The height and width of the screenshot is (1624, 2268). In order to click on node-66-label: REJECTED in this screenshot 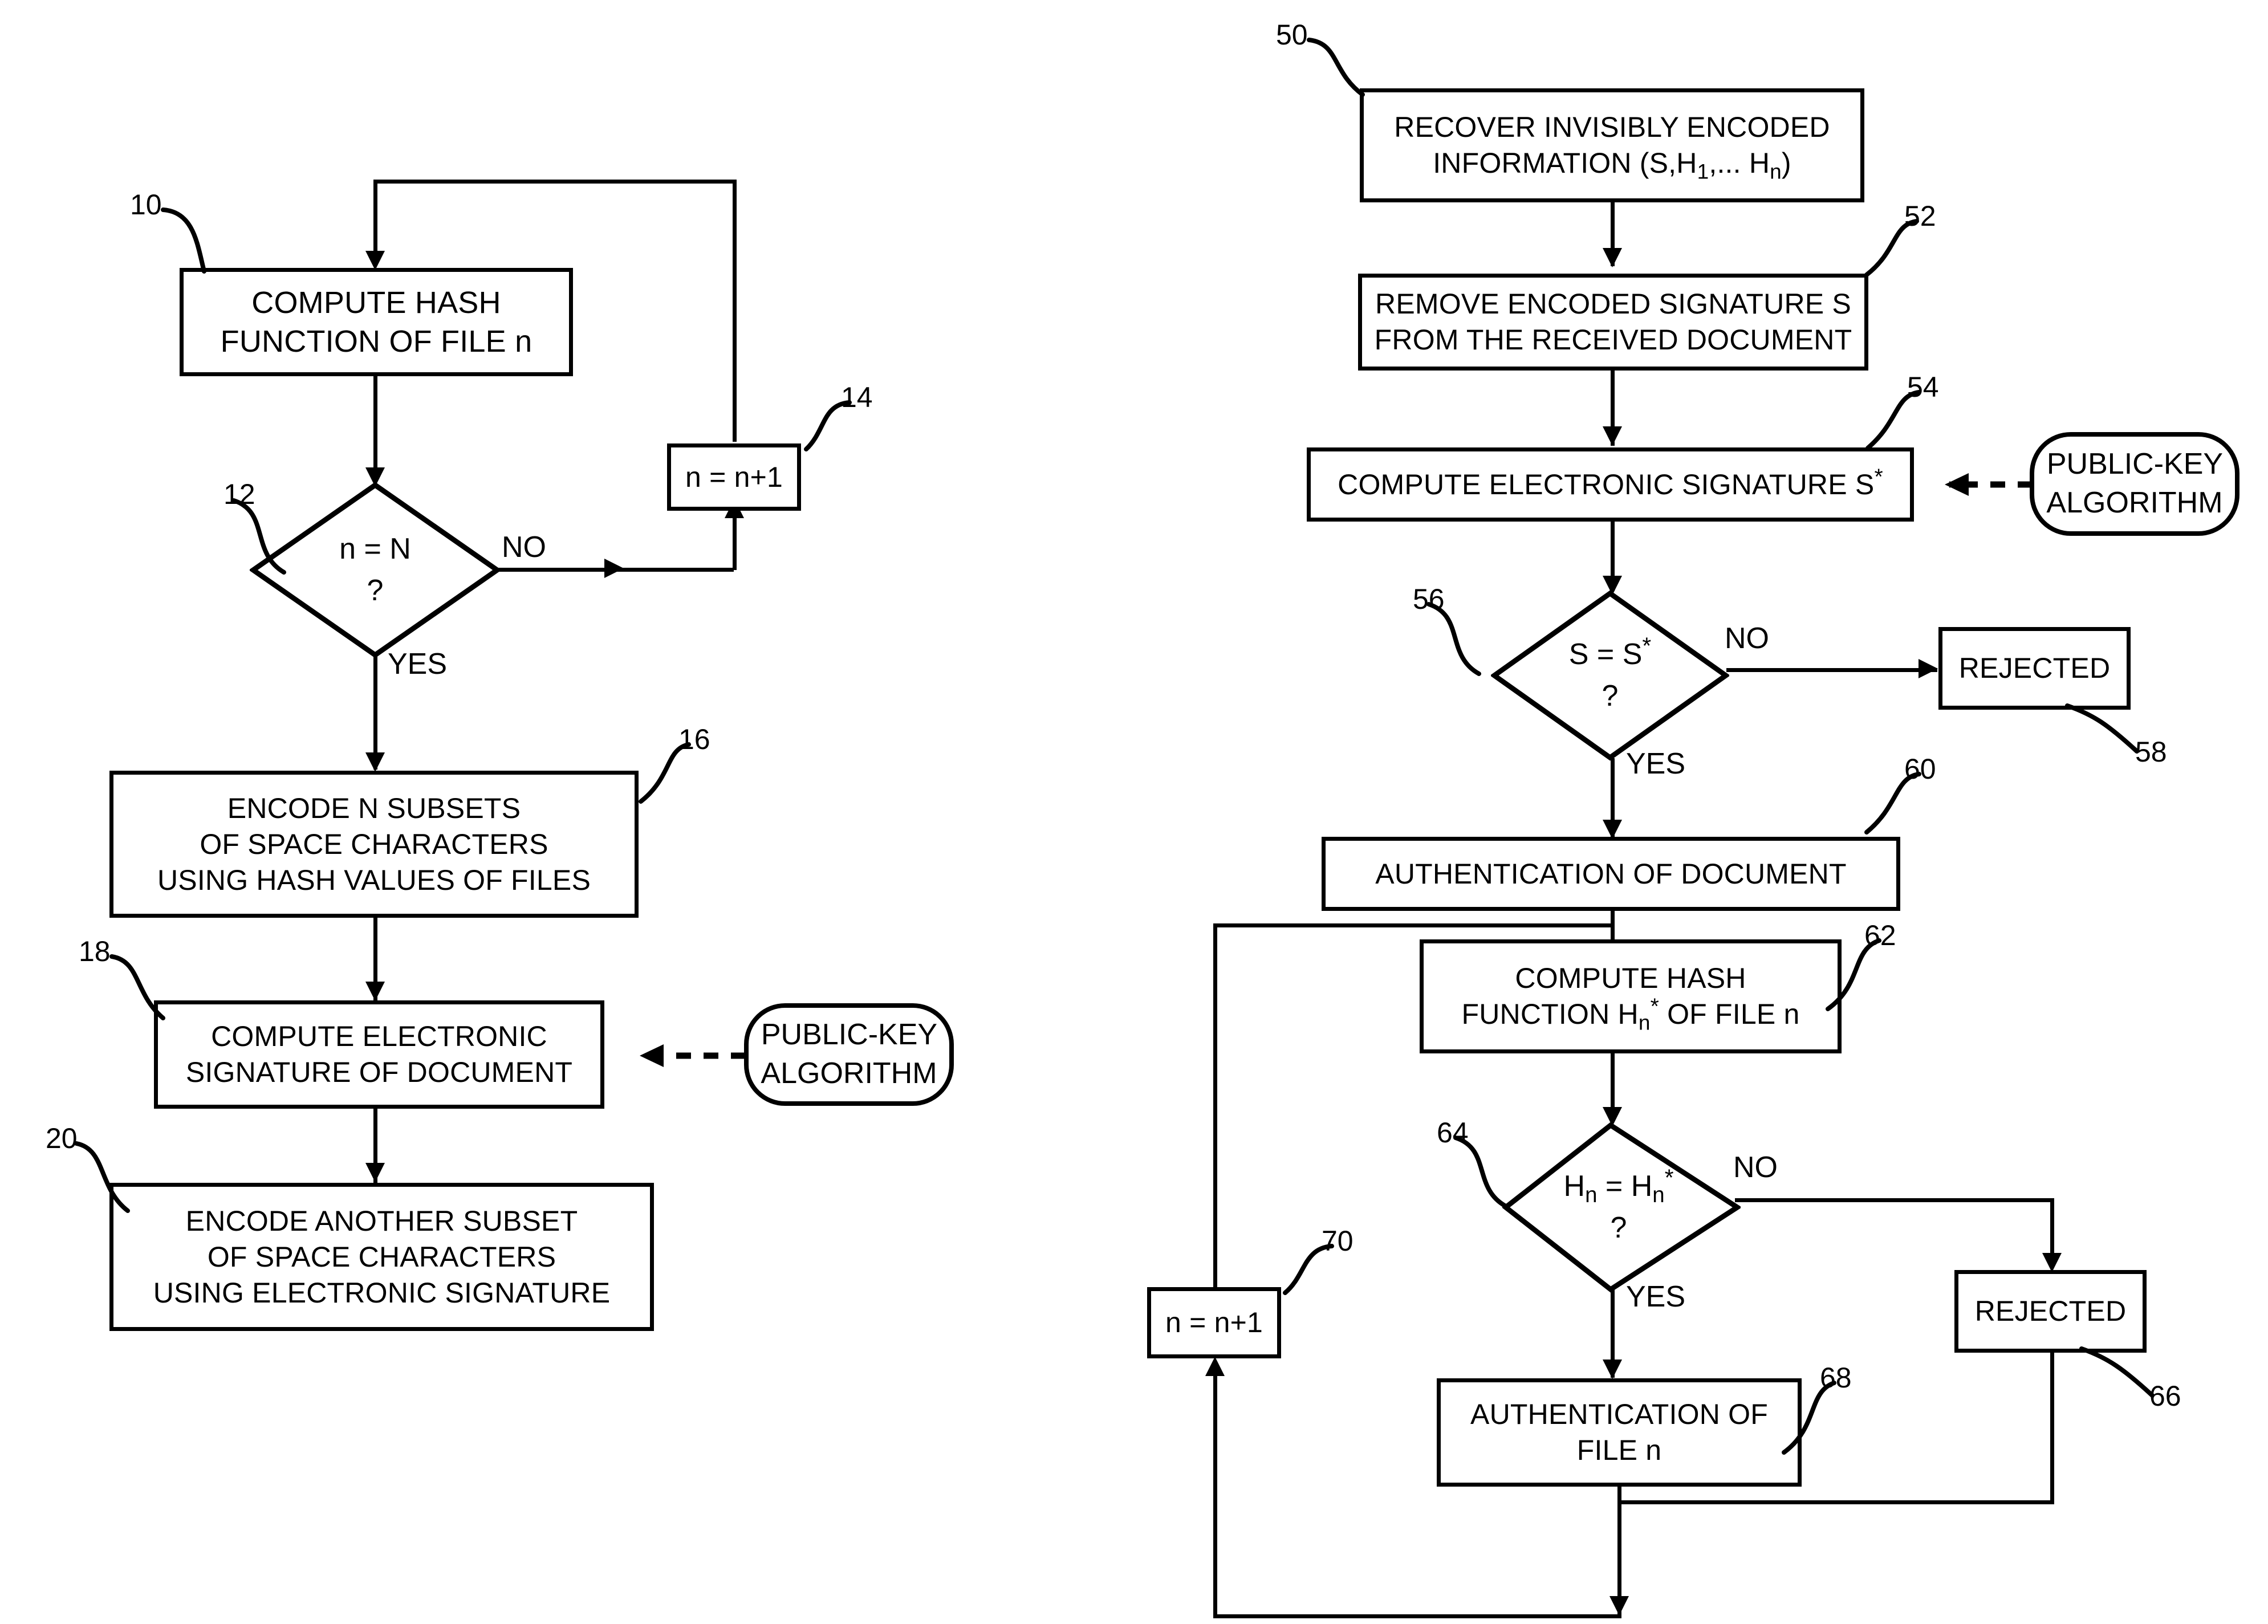, I will do `click(2050, 1311)`.